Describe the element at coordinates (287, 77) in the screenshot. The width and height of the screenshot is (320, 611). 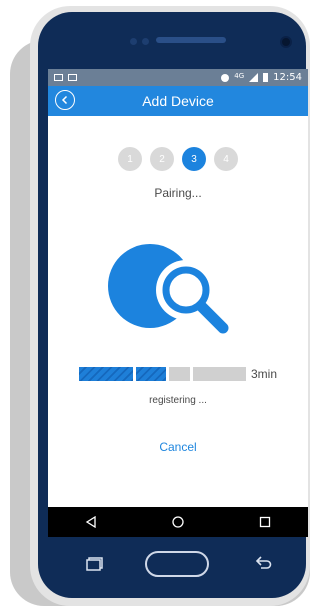
I see `status-time: 12:54` at that location.